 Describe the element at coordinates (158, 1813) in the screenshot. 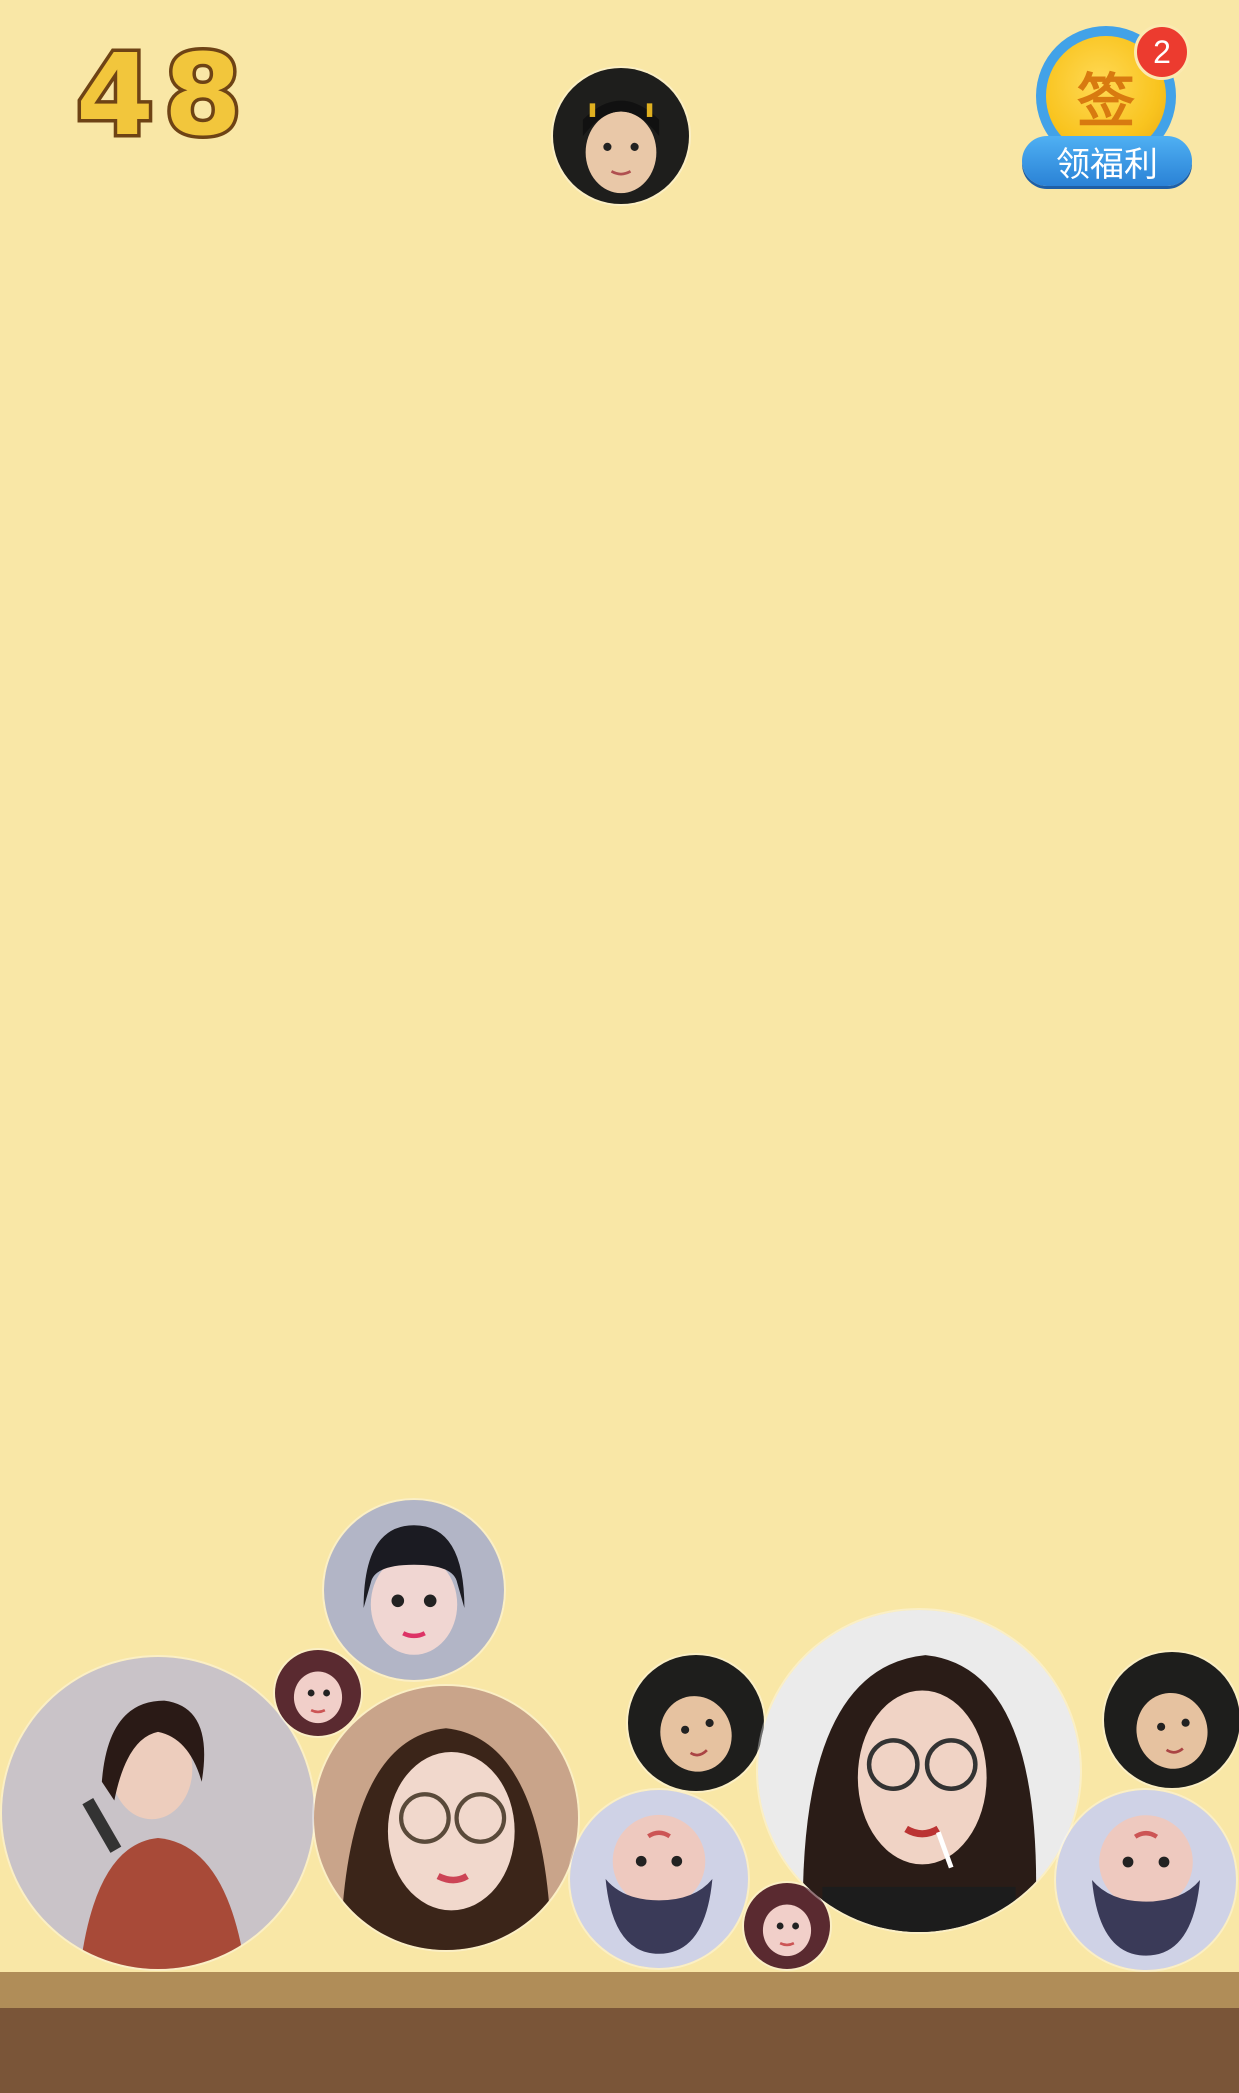

I see `ball-singer-red-dress-portrait-icon` at that location.